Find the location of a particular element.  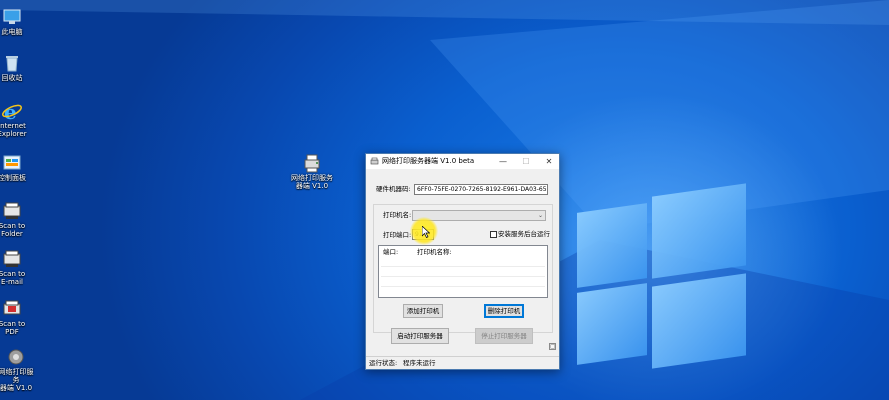

desktop-icon-this-pc: 此电脑 is located at coordinates (15, 21).